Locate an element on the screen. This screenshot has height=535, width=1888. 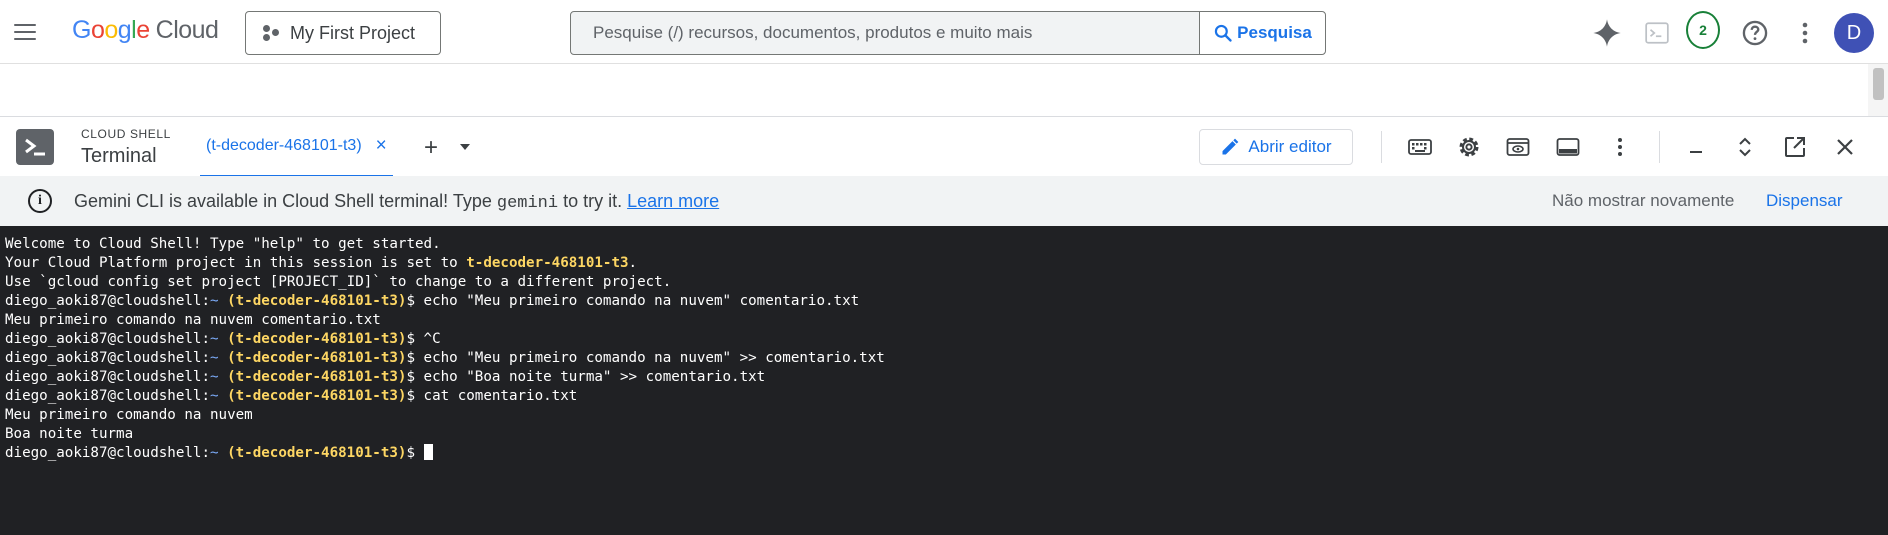
more-options-icon is located at coordinates (1805, 33).